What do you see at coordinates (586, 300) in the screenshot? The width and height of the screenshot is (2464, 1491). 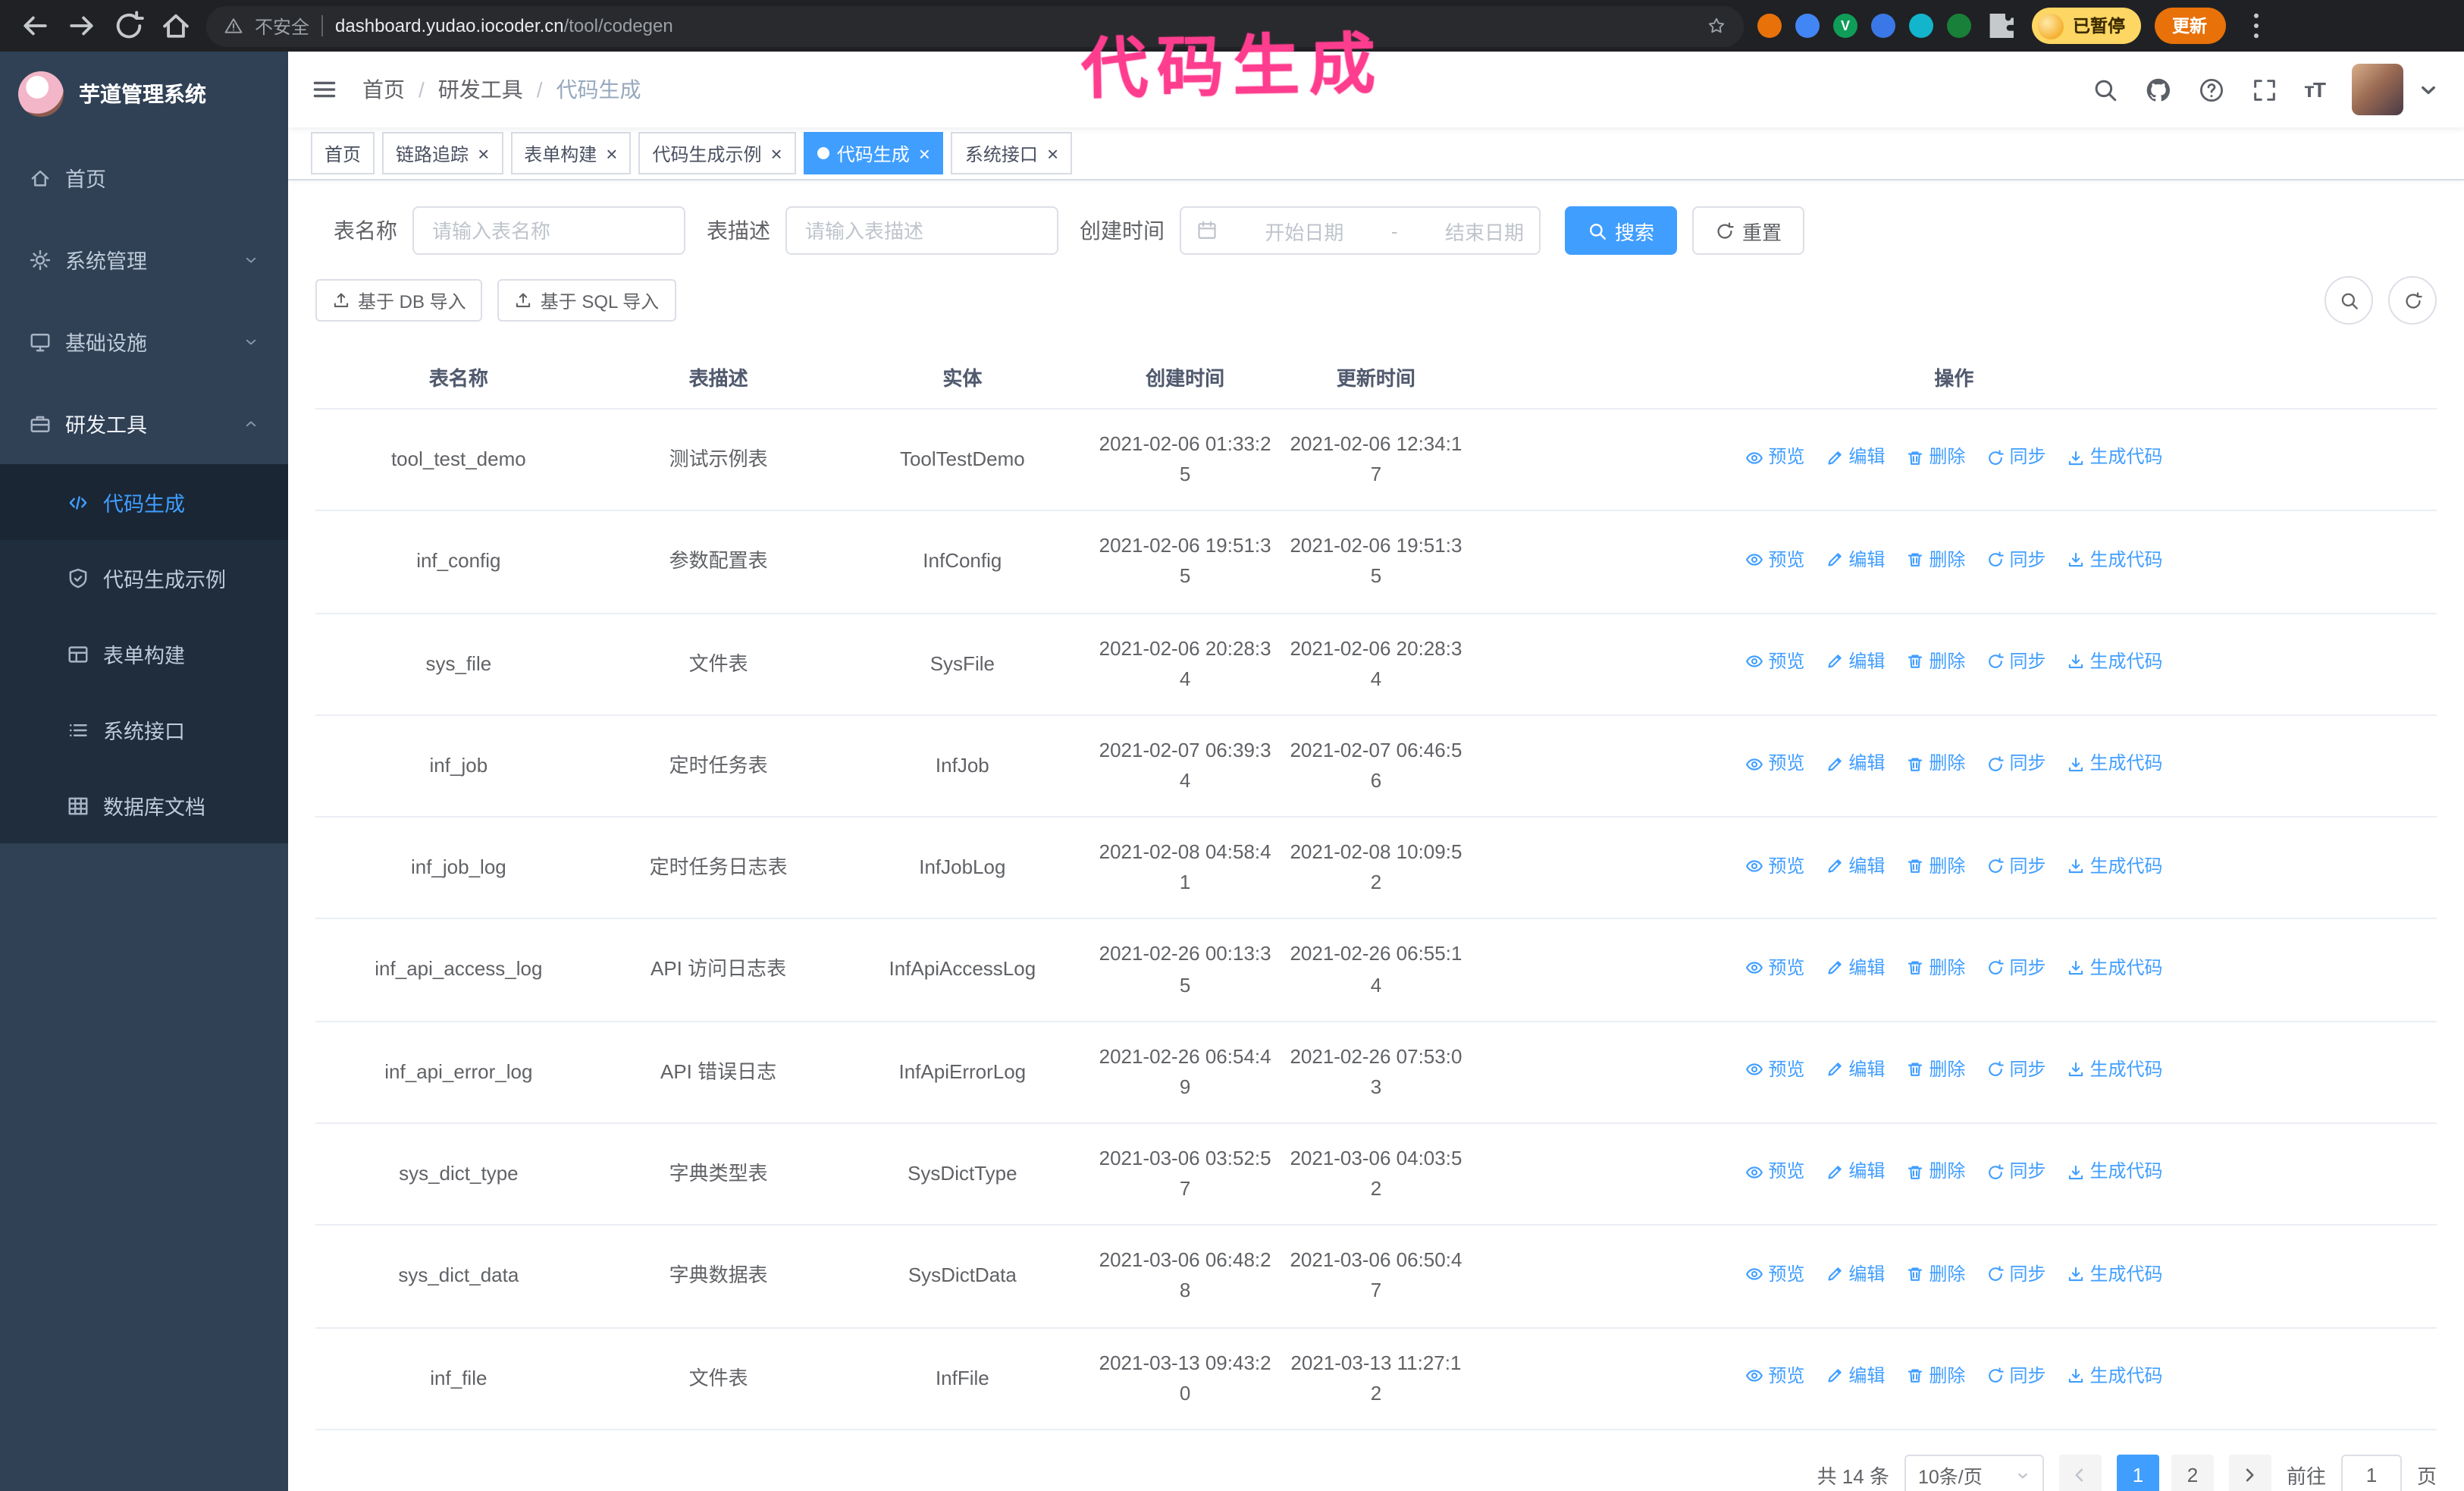 I see `import-sql-button: 基于 SQL 导入` at bounding box center [586, 300].